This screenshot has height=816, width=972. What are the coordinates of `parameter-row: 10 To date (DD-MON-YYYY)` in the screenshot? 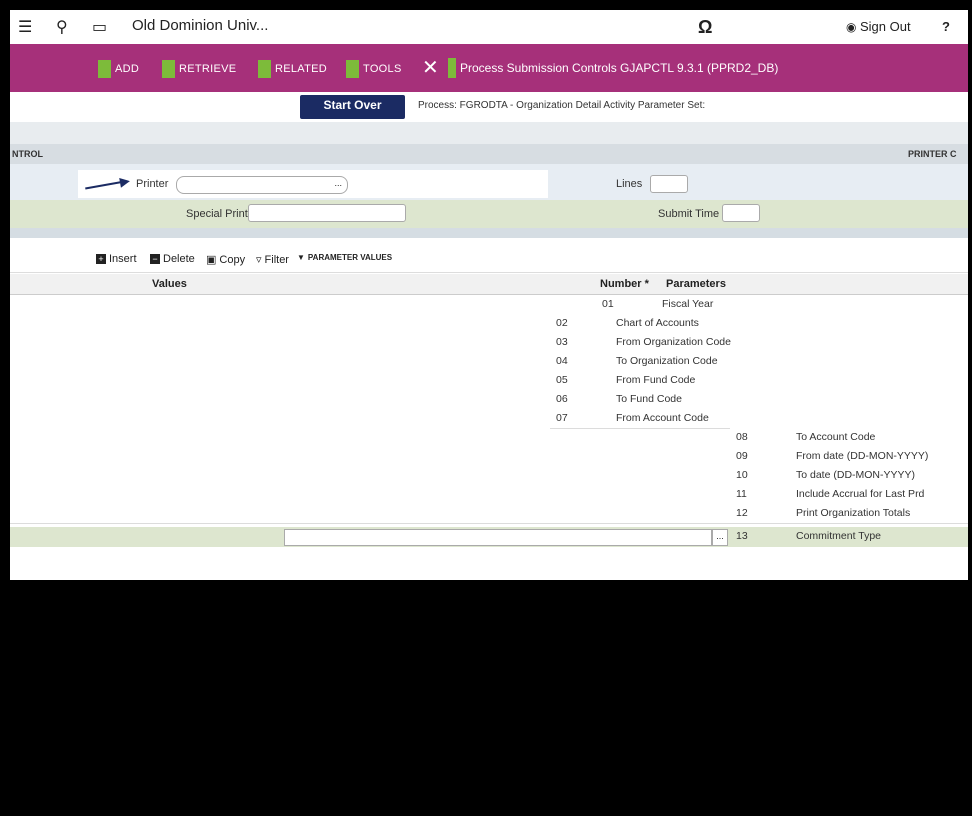 It's located at (849, 476).